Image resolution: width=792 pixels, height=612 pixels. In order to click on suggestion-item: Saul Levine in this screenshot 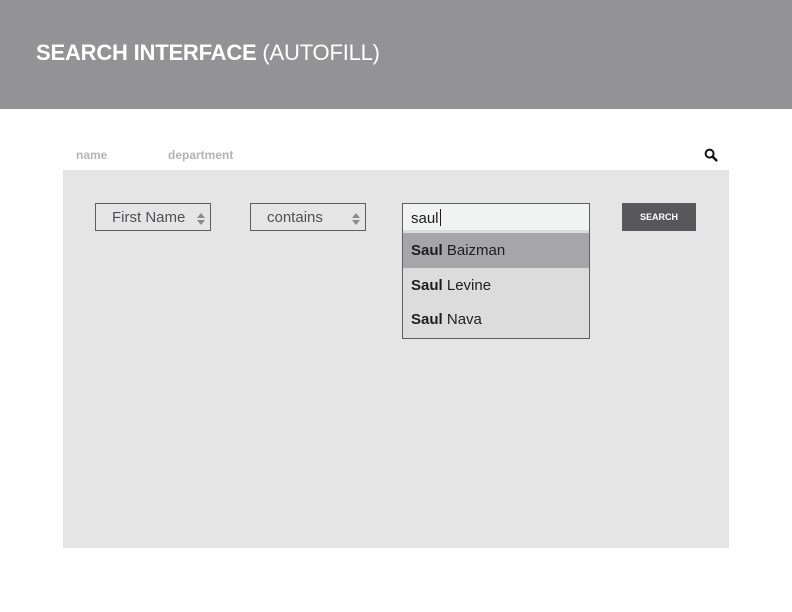, I will do `click(496, 285)`.